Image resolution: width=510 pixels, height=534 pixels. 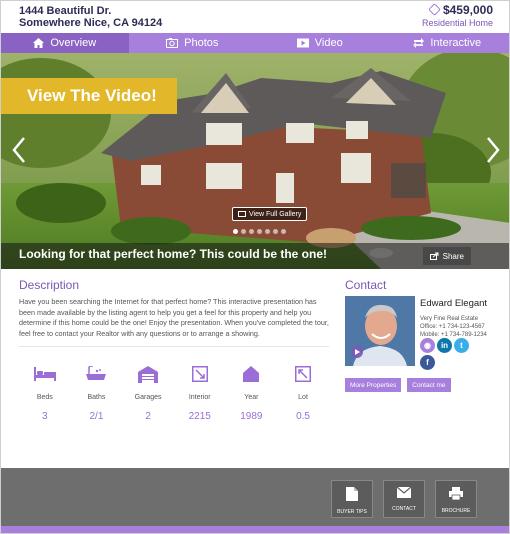 I want to click on video-icon, so click(x=302, y=43).